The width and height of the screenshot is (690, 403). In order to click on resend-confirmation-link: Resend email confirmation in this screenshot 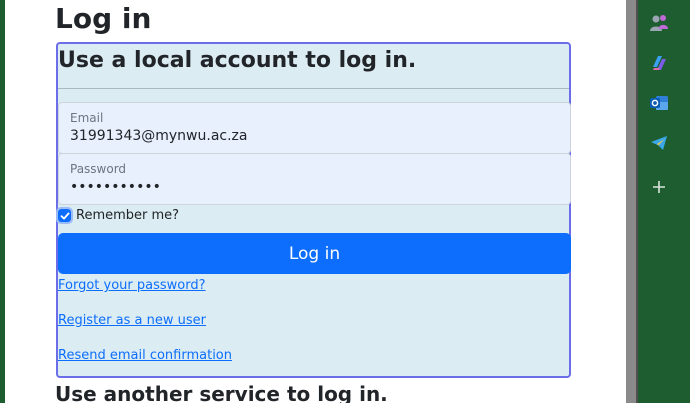, I will do `click(145, 355)`.